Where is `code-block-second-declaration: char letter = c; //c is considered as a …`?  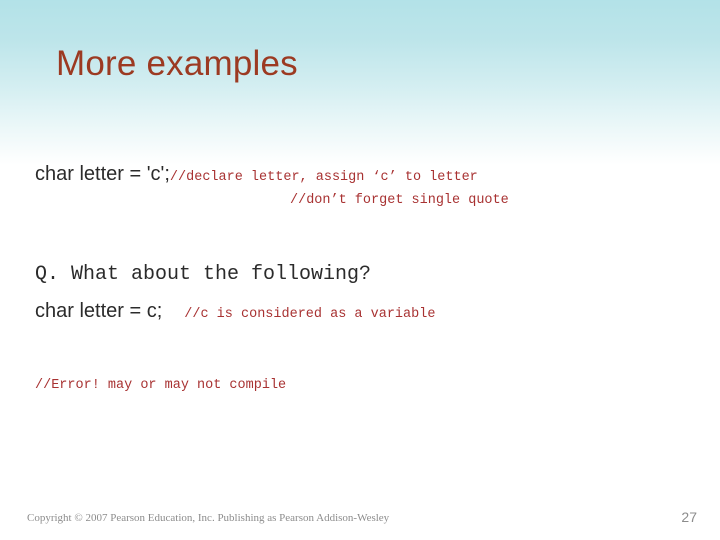
code-block-second-declaration: char letter = c; //c is considered as a … is located at coordinates (235, 311).